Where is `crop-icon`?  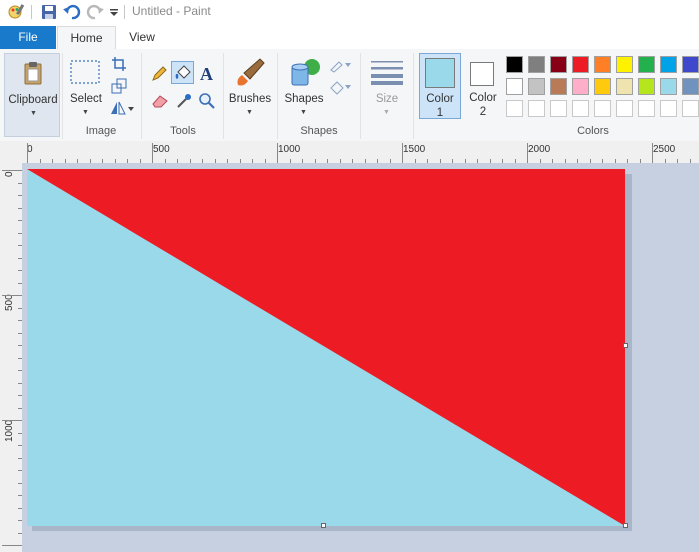 crop-icon is located at coordinates (119, 64).